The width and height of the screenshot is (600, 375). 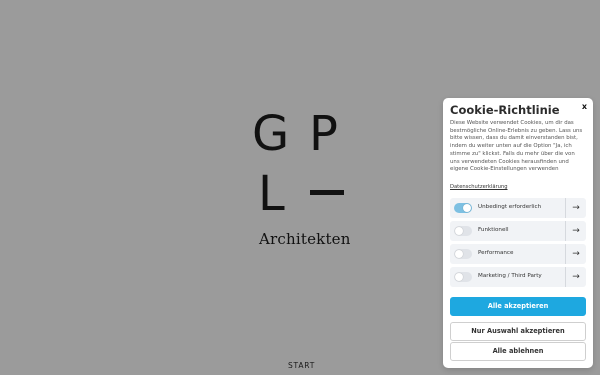 I want to click on logo-letter-g: G, so click(x=271, y=134).